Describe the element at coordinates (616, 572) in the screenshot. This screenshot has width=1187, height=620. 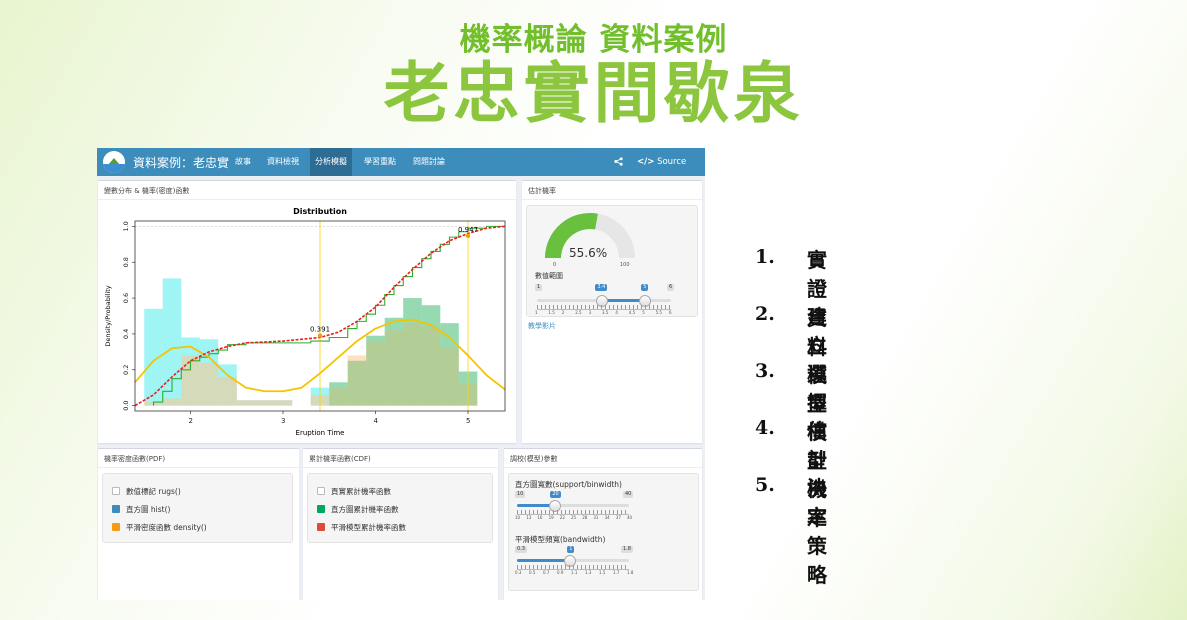
I see `bw-tick-label: 1.7` at that location.